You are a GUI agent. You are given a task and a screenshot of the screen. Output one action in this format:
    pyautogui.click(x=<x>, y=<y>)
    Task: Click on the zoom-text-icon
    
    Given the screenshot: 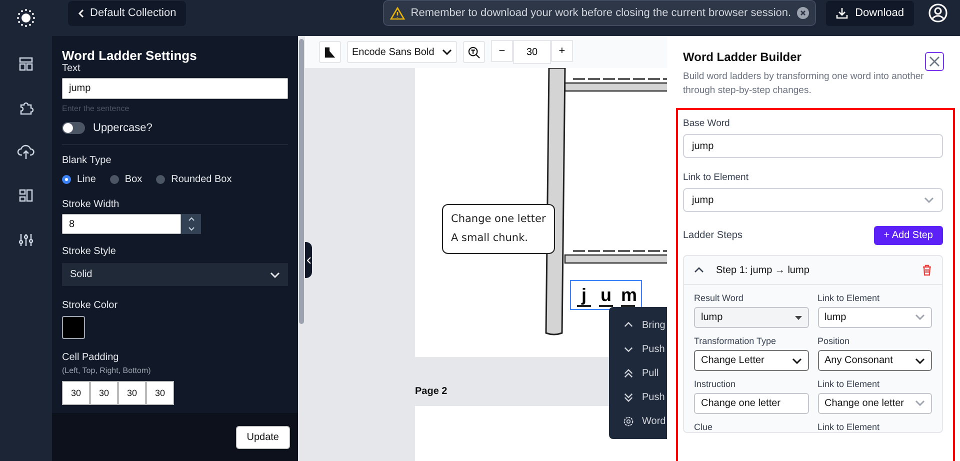 What is the action you would take?
    pyautogui.click(x=474, y=52)
    